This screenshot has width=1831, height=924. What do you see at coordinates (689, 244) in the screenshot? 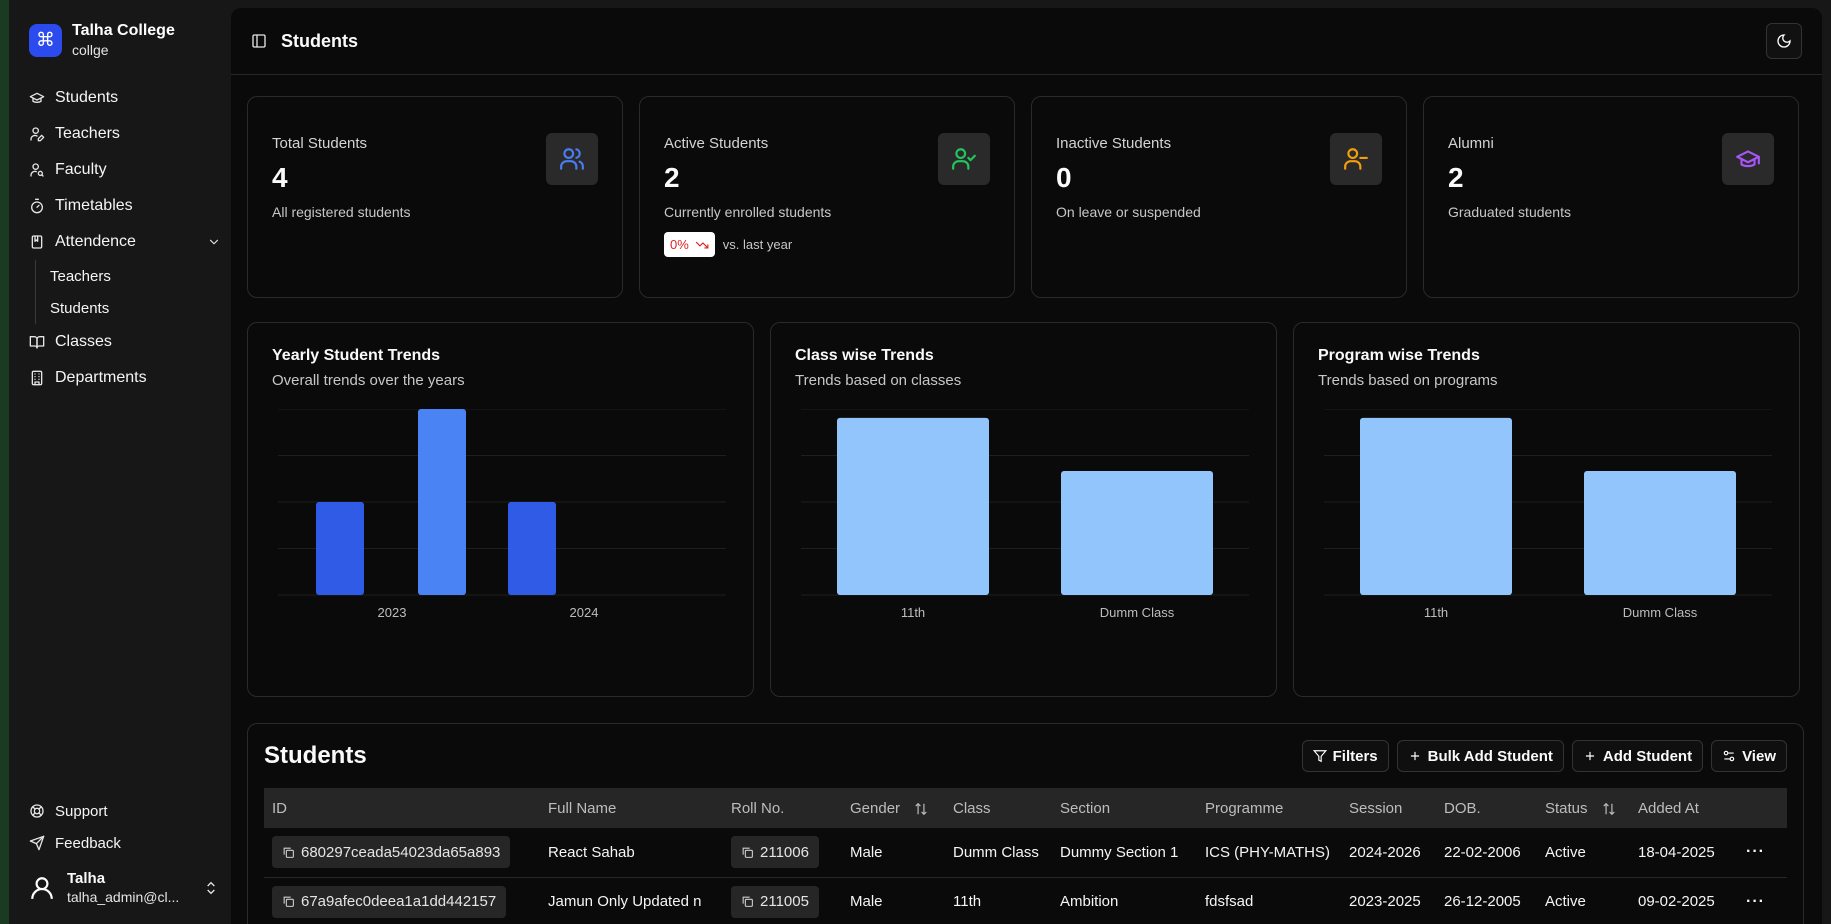
I see `trend-badge: 0%` at bounding box center [689, 244].